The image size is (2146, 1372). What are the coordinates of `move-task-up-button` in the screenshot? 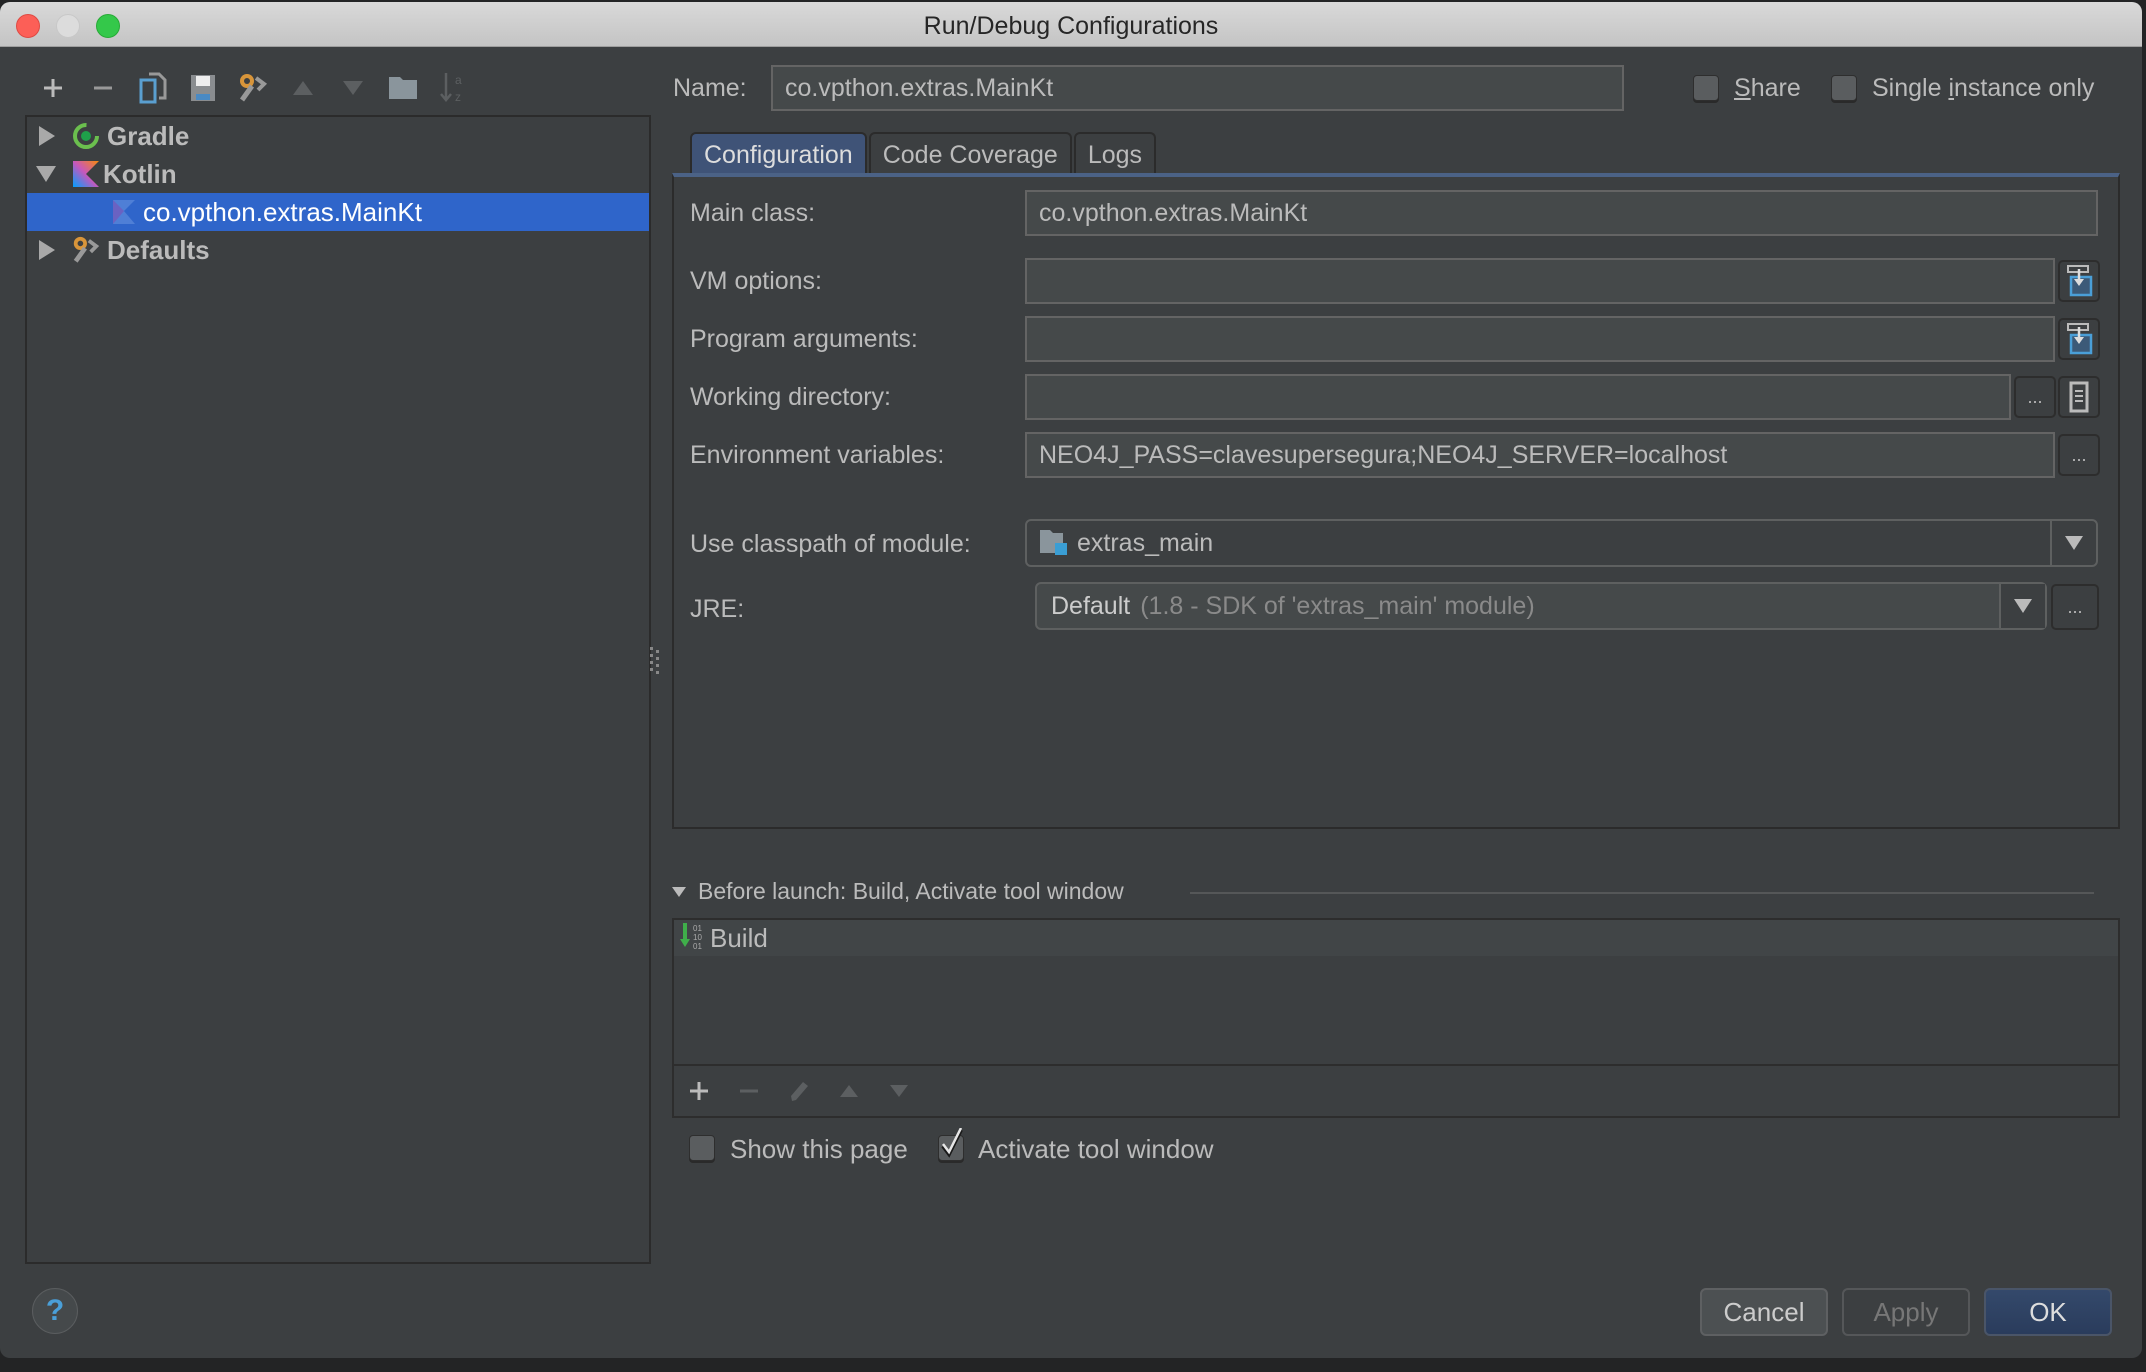 It's located at (849, 1091).